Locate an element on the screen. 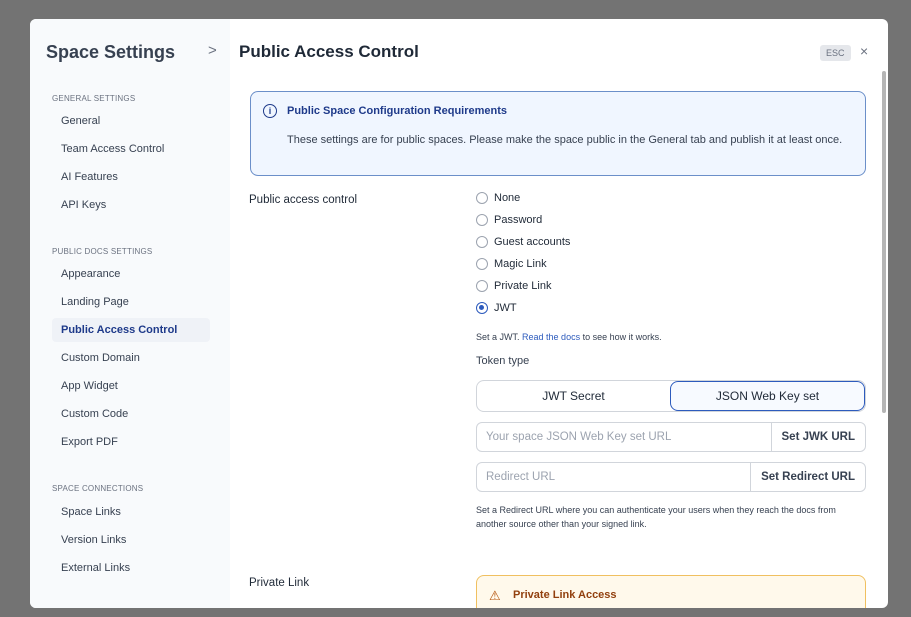 The height and width of the screenshot is (617, 911). tab-jwt-secret: JWT Secret is located at coordinates (573, 396).